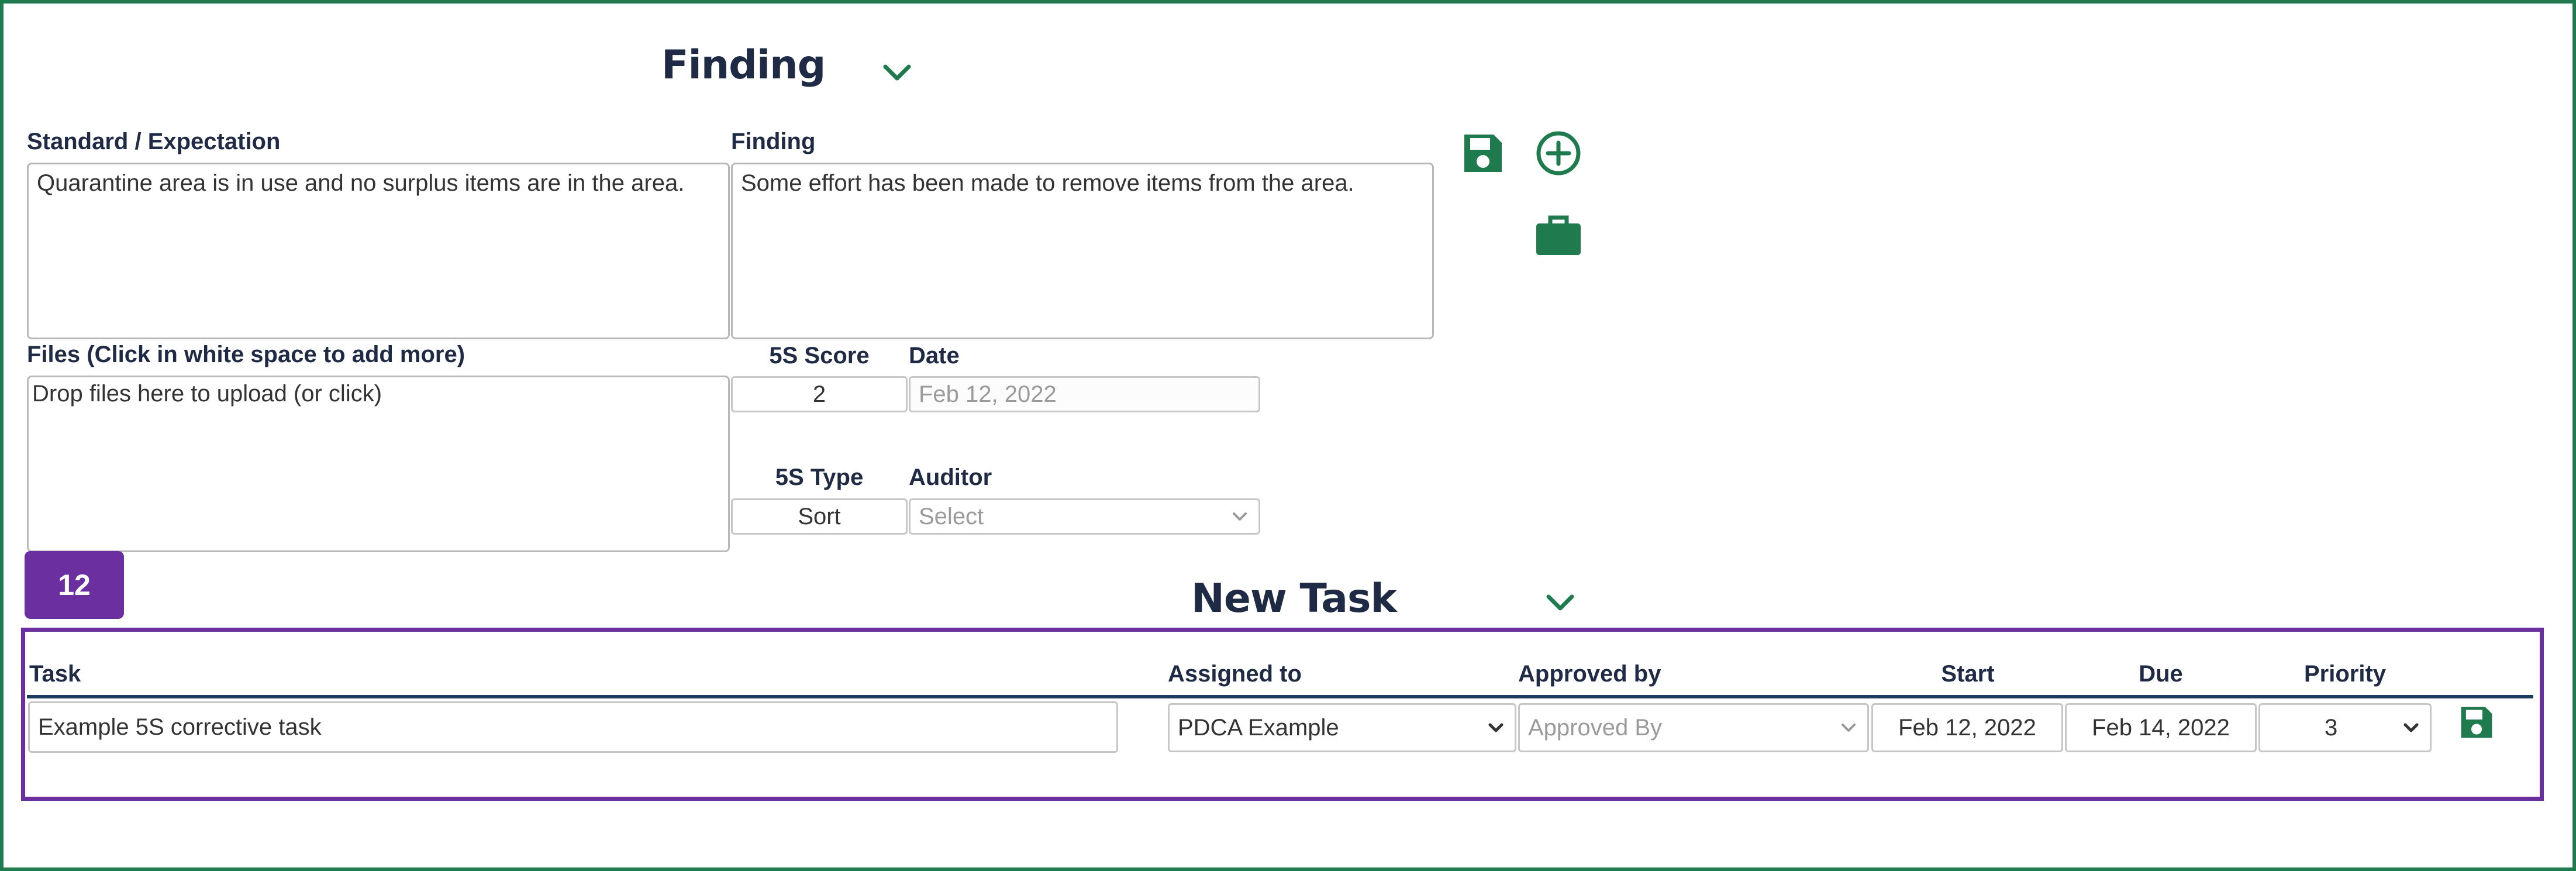  Describe the element at coordinates (1596, 727) in the screenshot. I see `approved-by-select-value: Approved By` at that location.